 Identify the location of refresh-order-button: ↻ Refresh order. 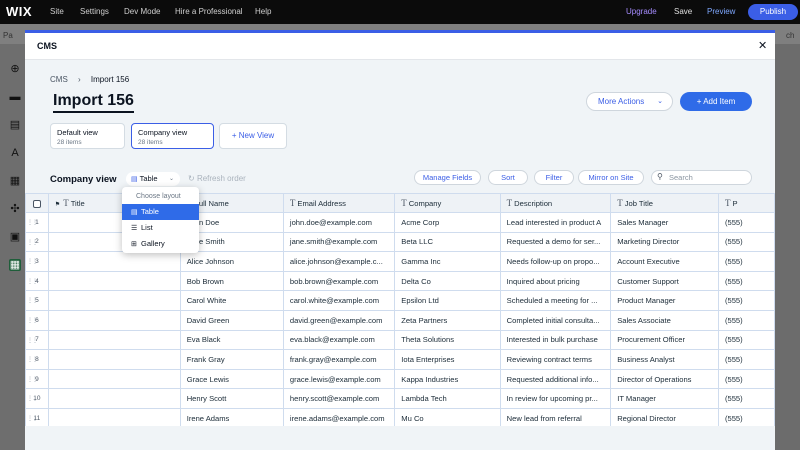
(217, 178).